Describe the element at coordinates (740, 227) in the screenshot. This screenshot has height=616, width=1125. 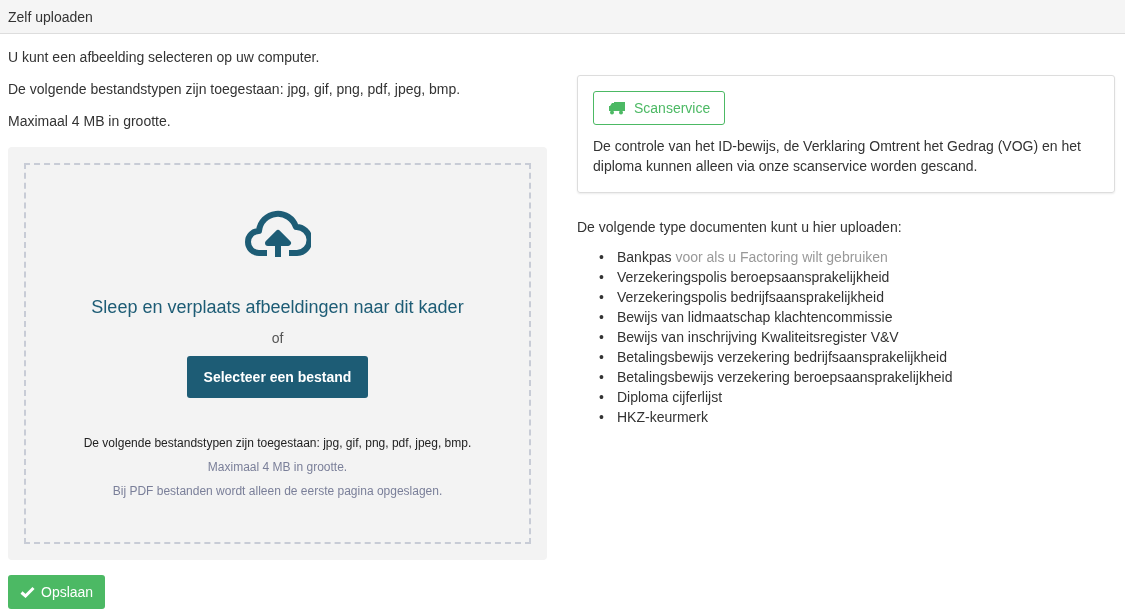
I see `documents-heading: De volgende type documenten kunt u hier uploaden:` at that location.